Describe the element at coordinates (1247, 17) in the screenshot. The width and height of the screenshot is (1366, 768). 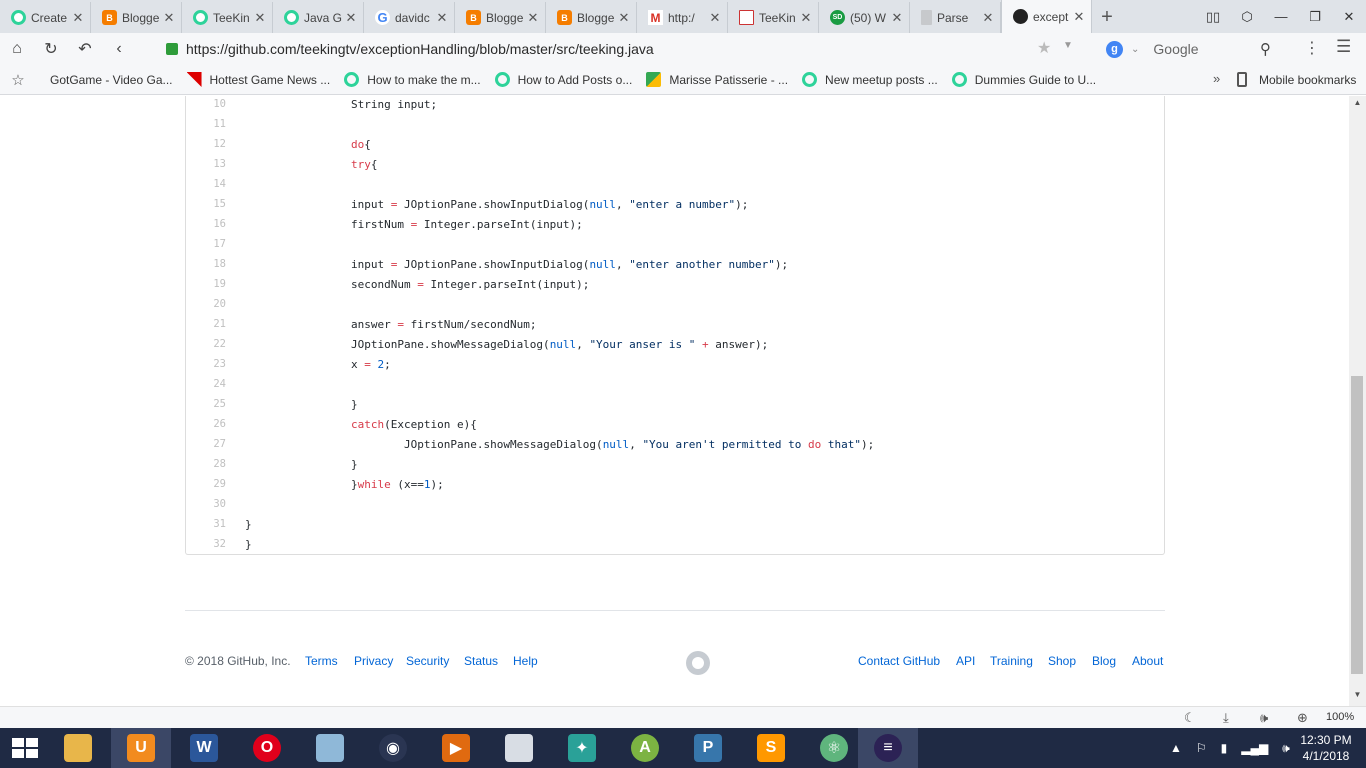
I see `extensions-icon: ⬡` at that location.